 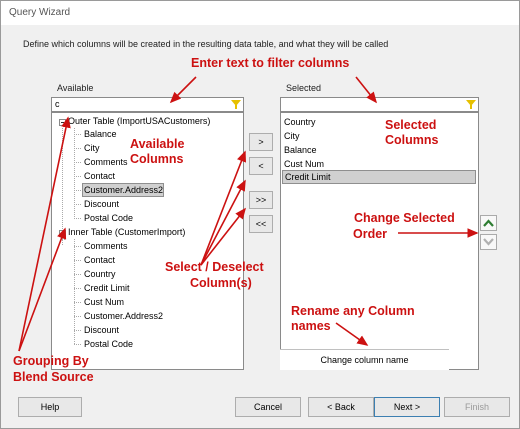 I want to click on annotation-grouping-1: Grouping By, so click(x=51, y=361).